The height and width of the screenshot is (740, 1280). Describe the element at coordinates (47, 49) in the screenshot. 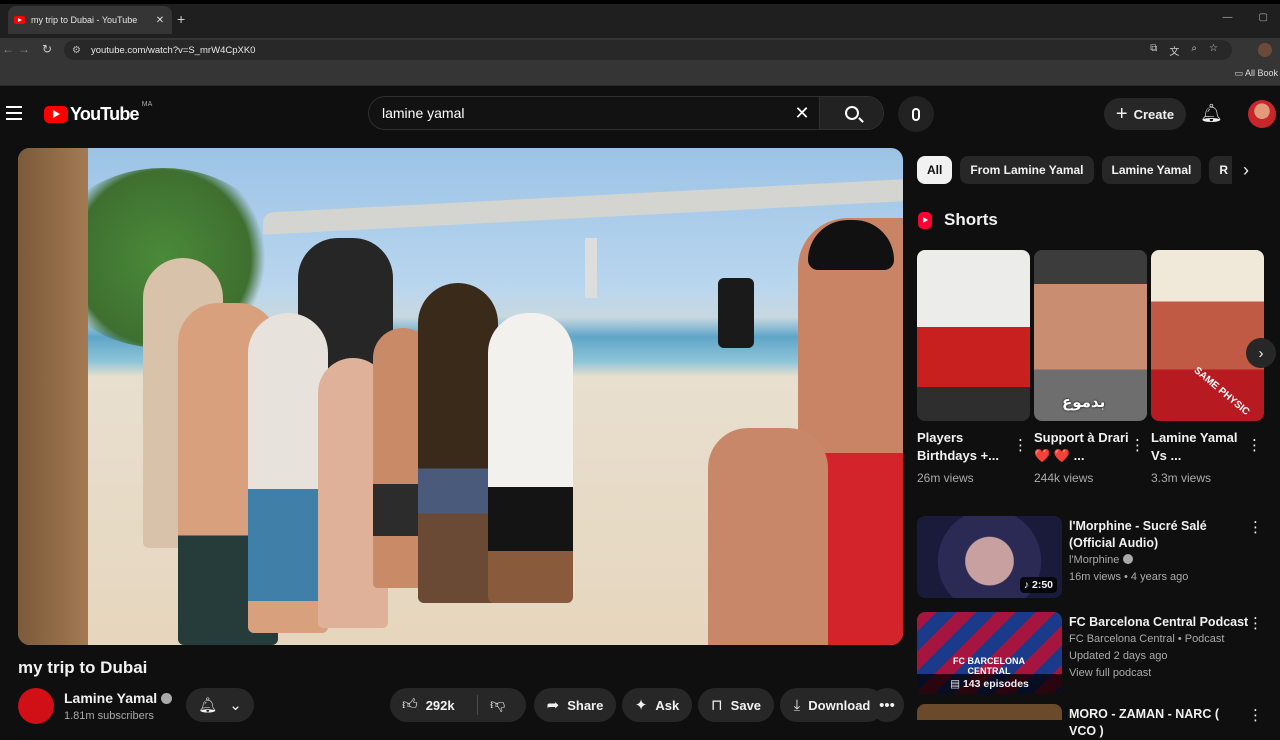

I see `reload-icon: ↻` at that location.